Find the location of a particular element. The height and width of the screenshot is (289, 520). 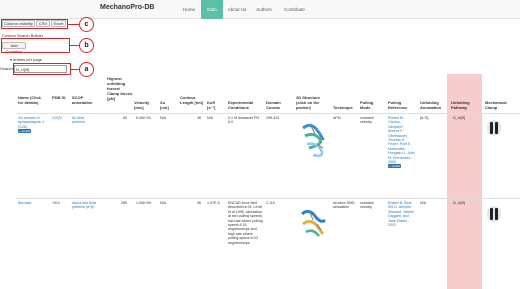

row2-velocity: 1.00e+09 is located at coordinates (144, 203).